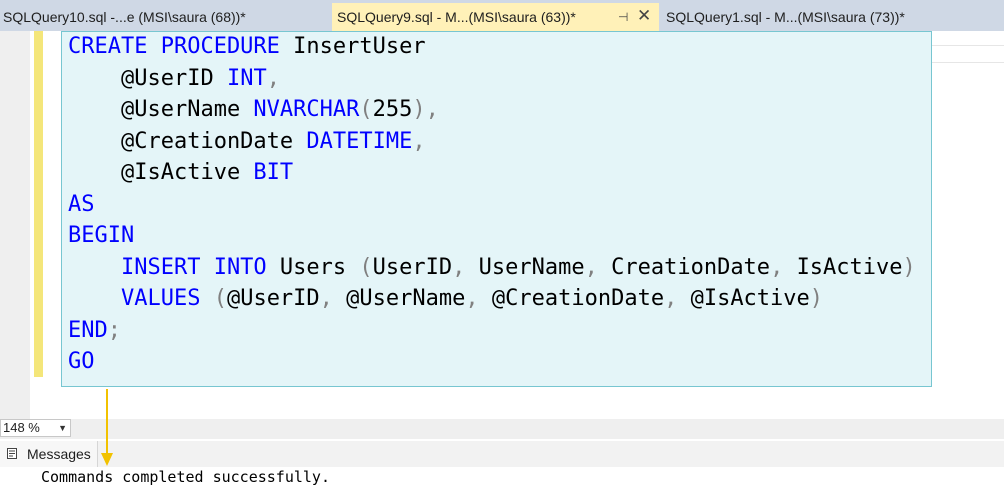 Image resolution: width=1004 pixels, height=502 pixels. I want to click on code-token: END, so click(88, 330).